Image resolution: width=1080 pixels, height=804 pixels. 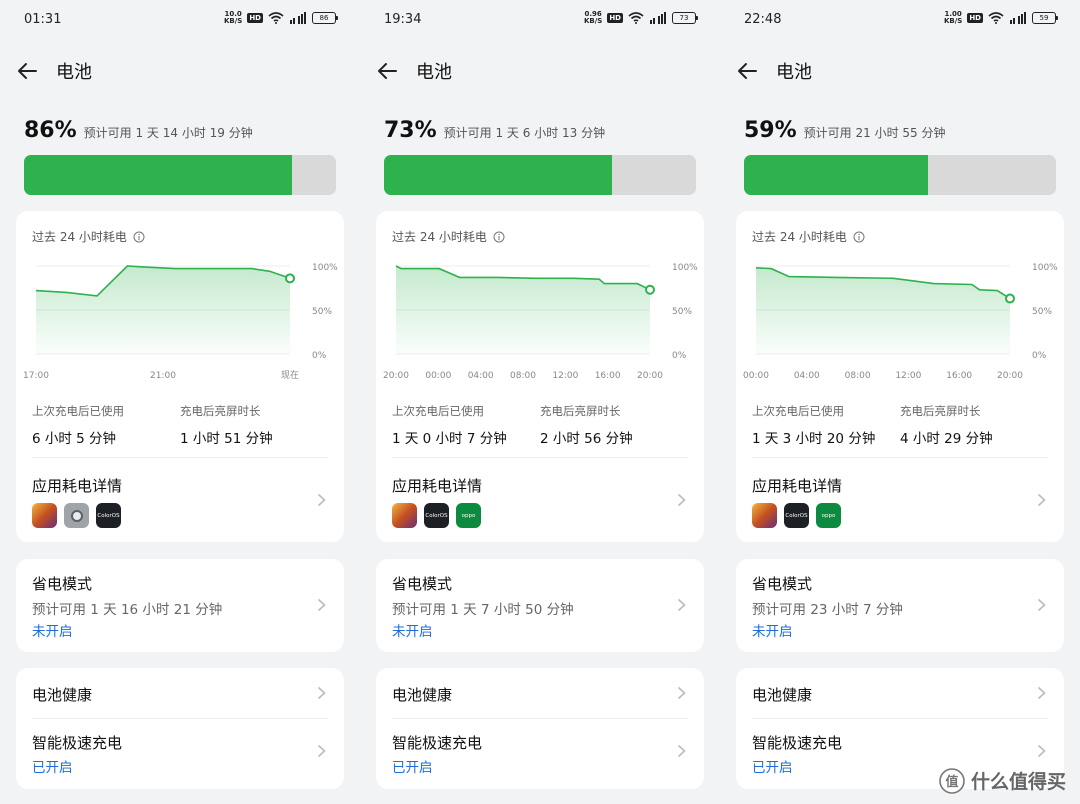 I want to click on battery-estimate: 预计可用 1 天 14 小时 19 分钟, so click(x=168, y=133).